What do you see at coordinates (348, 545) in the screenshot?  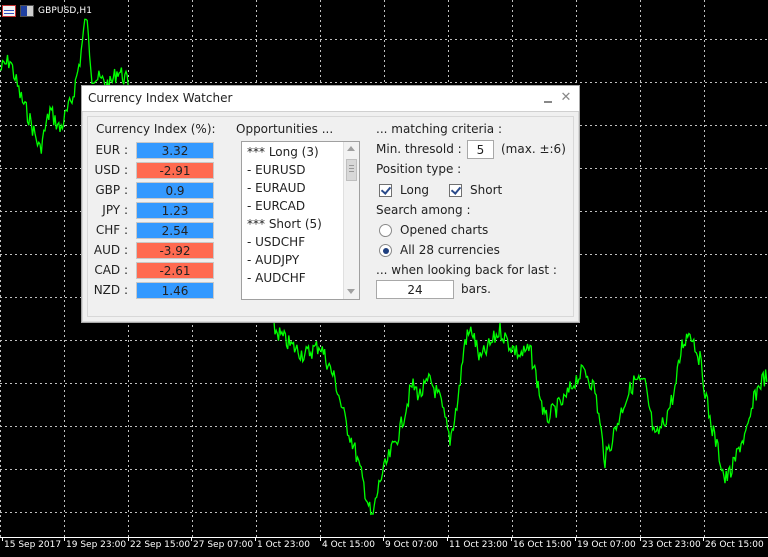 I see `time-tick-label: 4 Oct 15:00` at bounding box center [348, 545].